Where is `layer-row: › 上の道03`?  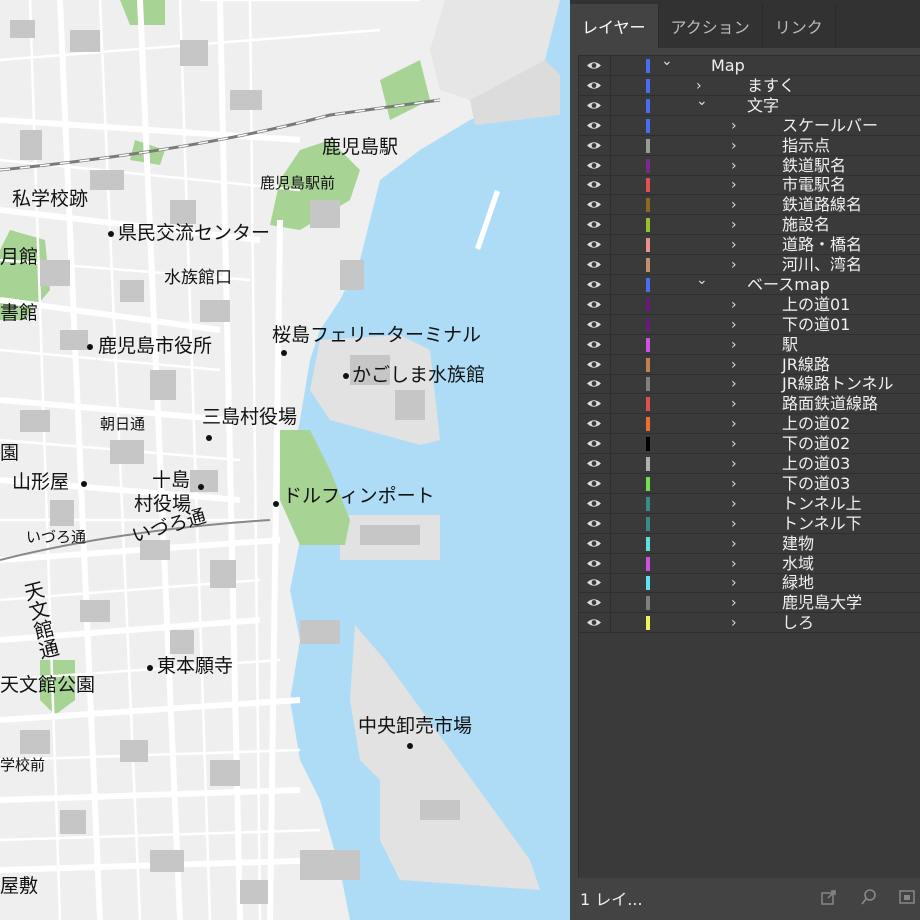
layer-row: › 上の道03 is located at coordinates (749, 464).